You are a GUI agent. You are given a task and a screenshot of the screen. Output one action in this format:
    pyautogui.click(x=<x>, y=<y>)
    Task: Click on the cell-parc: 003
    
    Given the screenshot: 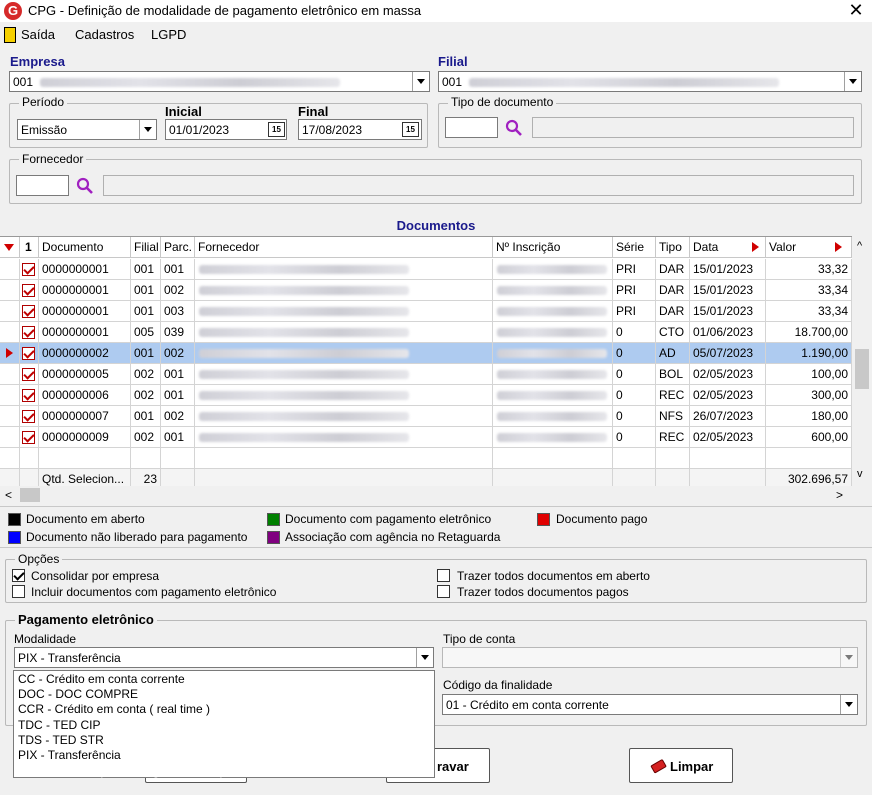 What is the action you would take?
    pyautogui.click(x=178, y=311)
    